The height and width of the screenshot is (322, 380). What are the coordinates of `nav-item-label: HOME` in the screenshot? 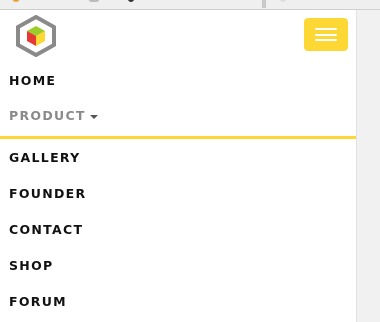 It's located at (33, 80).